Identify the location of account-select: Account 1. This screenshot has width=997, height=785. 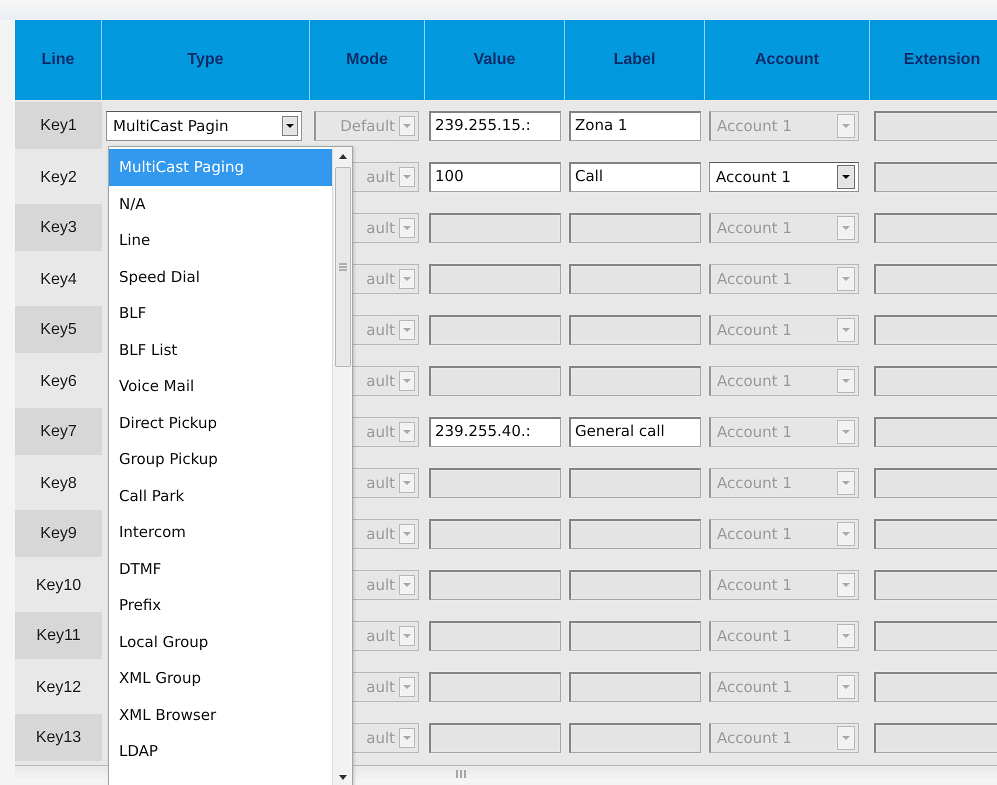
(784, 177).